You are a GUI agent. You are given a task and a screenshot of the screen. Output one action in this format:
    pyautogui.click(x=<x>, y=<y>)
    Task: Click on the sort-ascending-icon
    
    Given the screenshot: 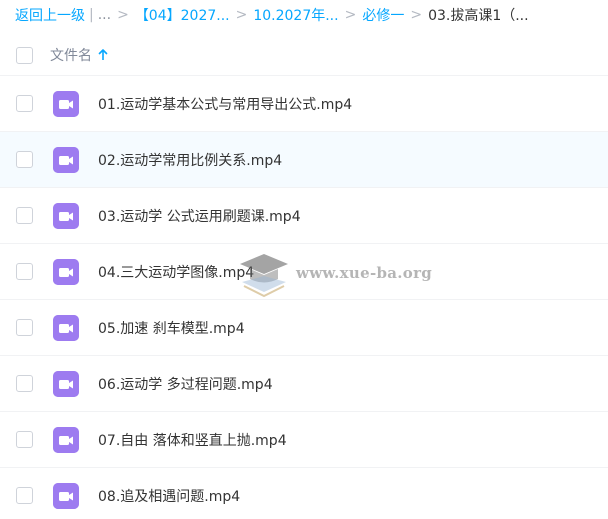 What is the action you would take?
    pyautogui.click(x=103, y=55)
    